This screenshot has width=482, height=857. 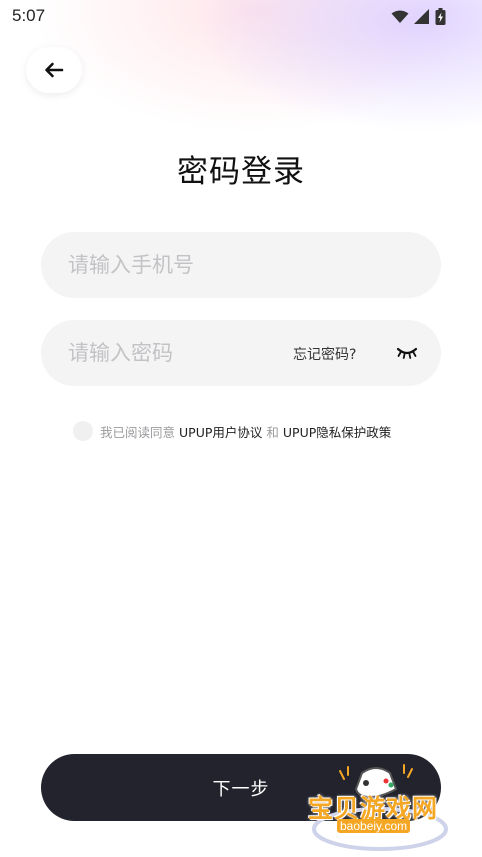 What do you see at coordinates (173, 353) in the screenshot?
I see `password-input` at bounding box center [173, 353].